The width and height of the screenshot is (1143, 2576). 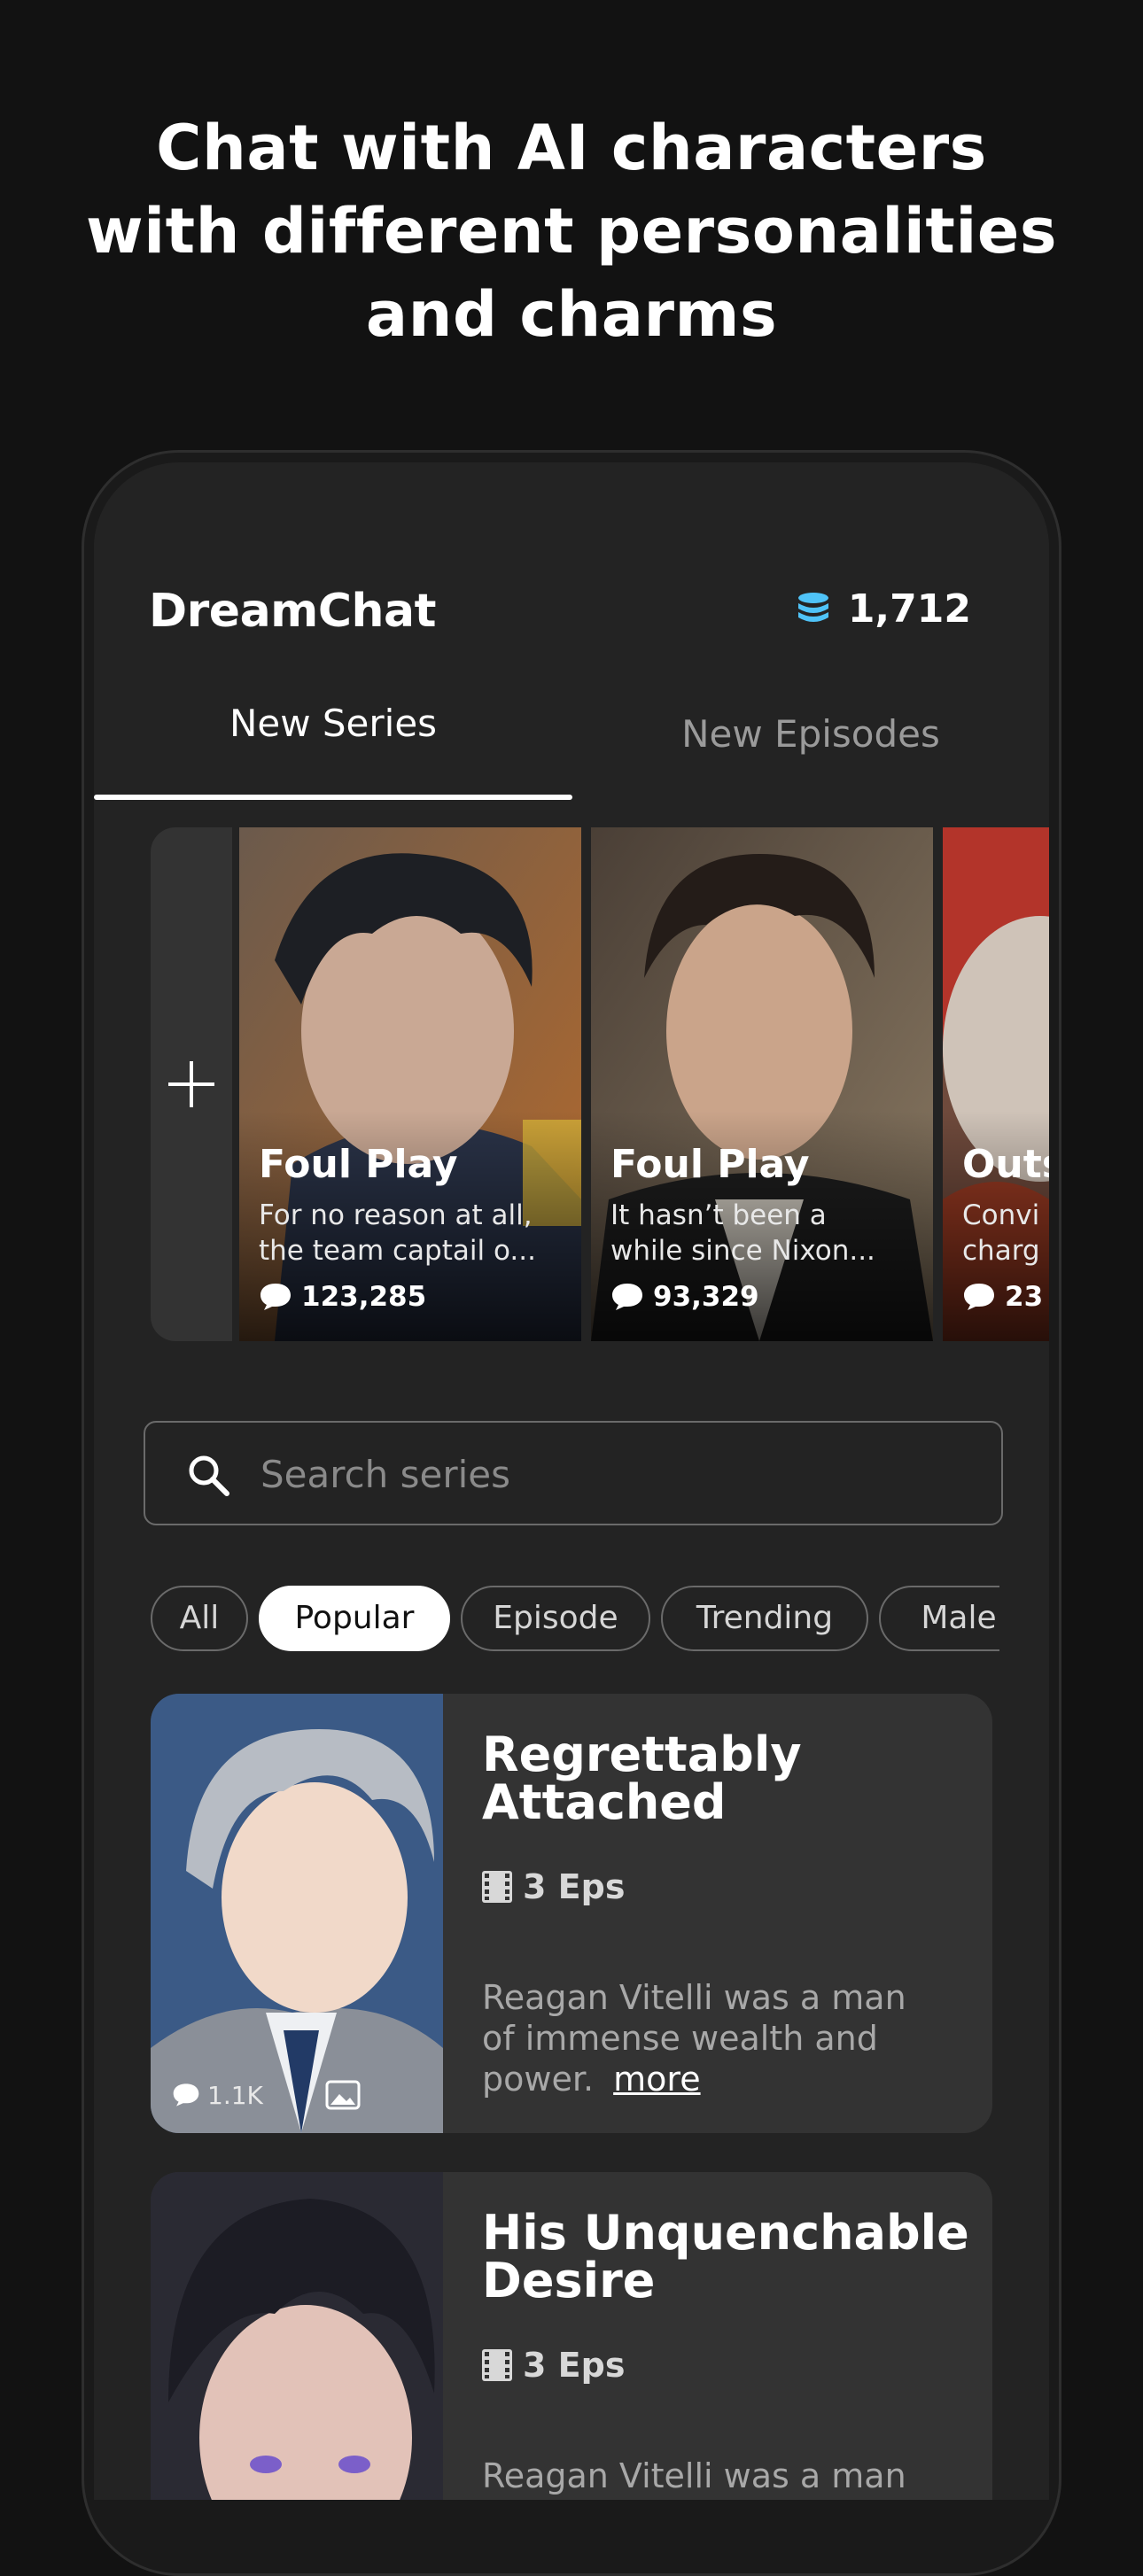 I want to click on coin-count: 1,712, so click(x=909, y=609).